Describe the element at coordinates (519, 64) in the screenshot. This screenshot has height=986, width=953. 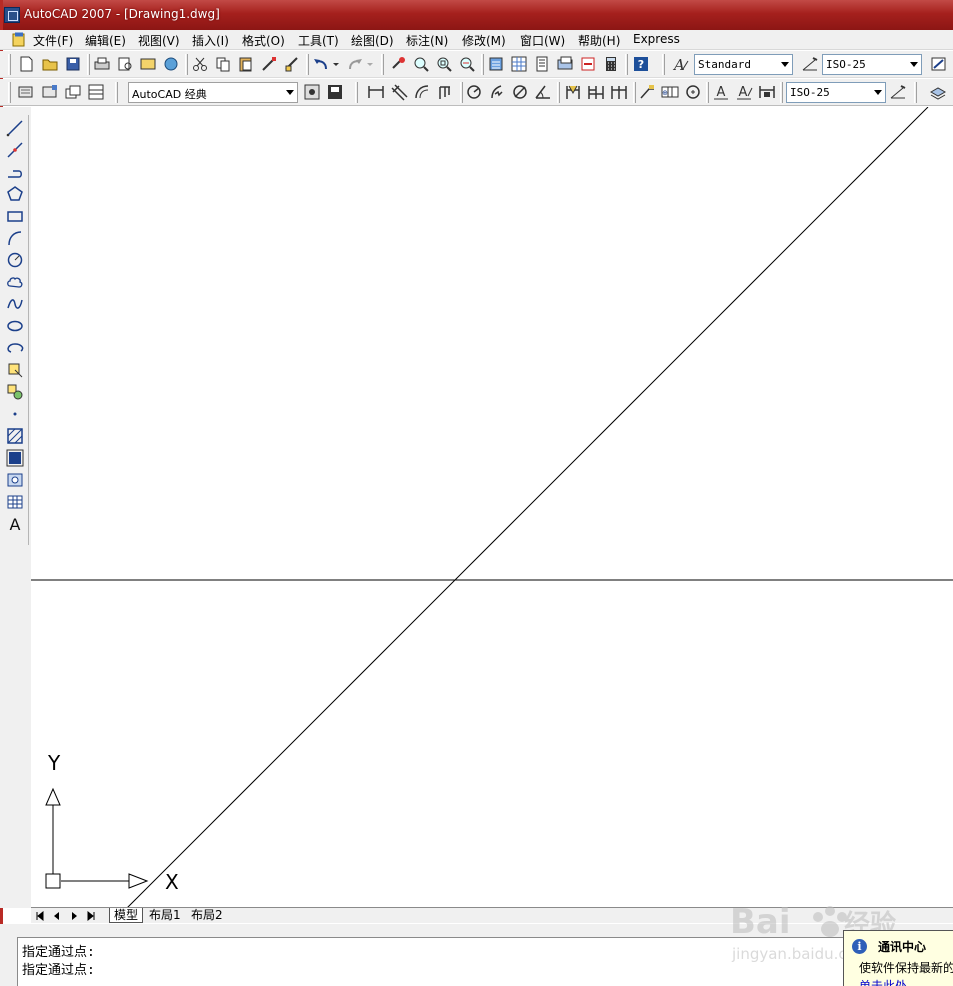
I see `design-center-icon` at that location.